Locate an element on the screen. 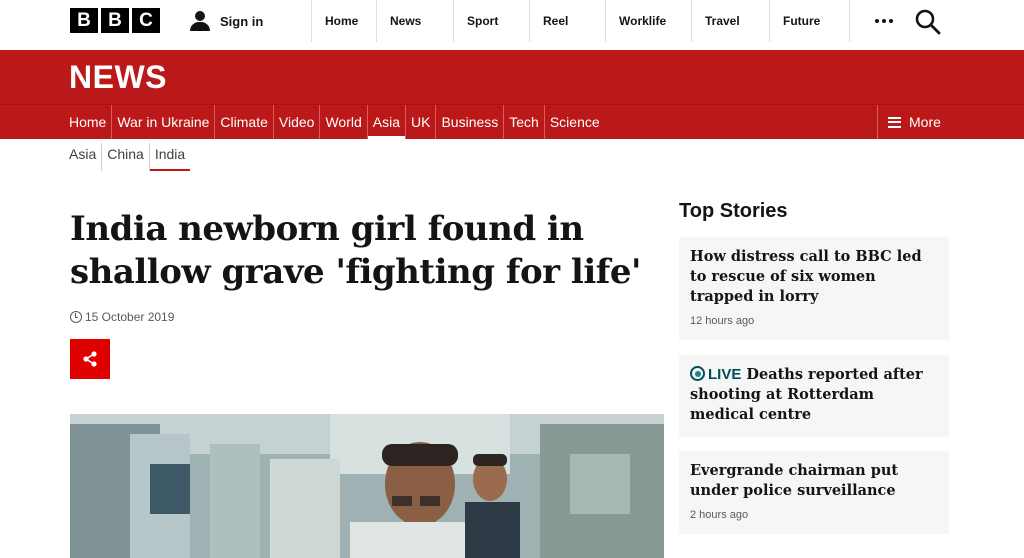 This screenshot has height=558, width=1024. search-icon is located at coordinates (928, 22).